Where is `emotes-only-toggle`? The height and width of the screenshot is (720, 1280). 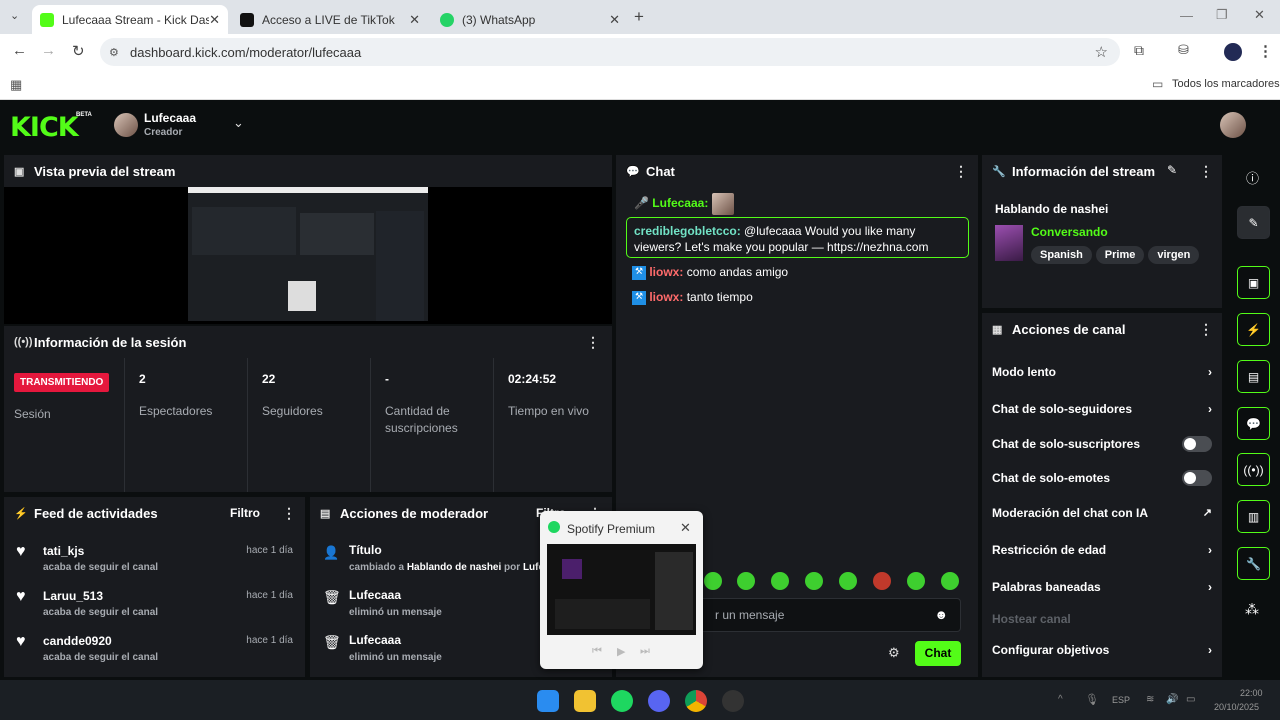 emotes-only-toggle is located at coordinates (1197, 477).